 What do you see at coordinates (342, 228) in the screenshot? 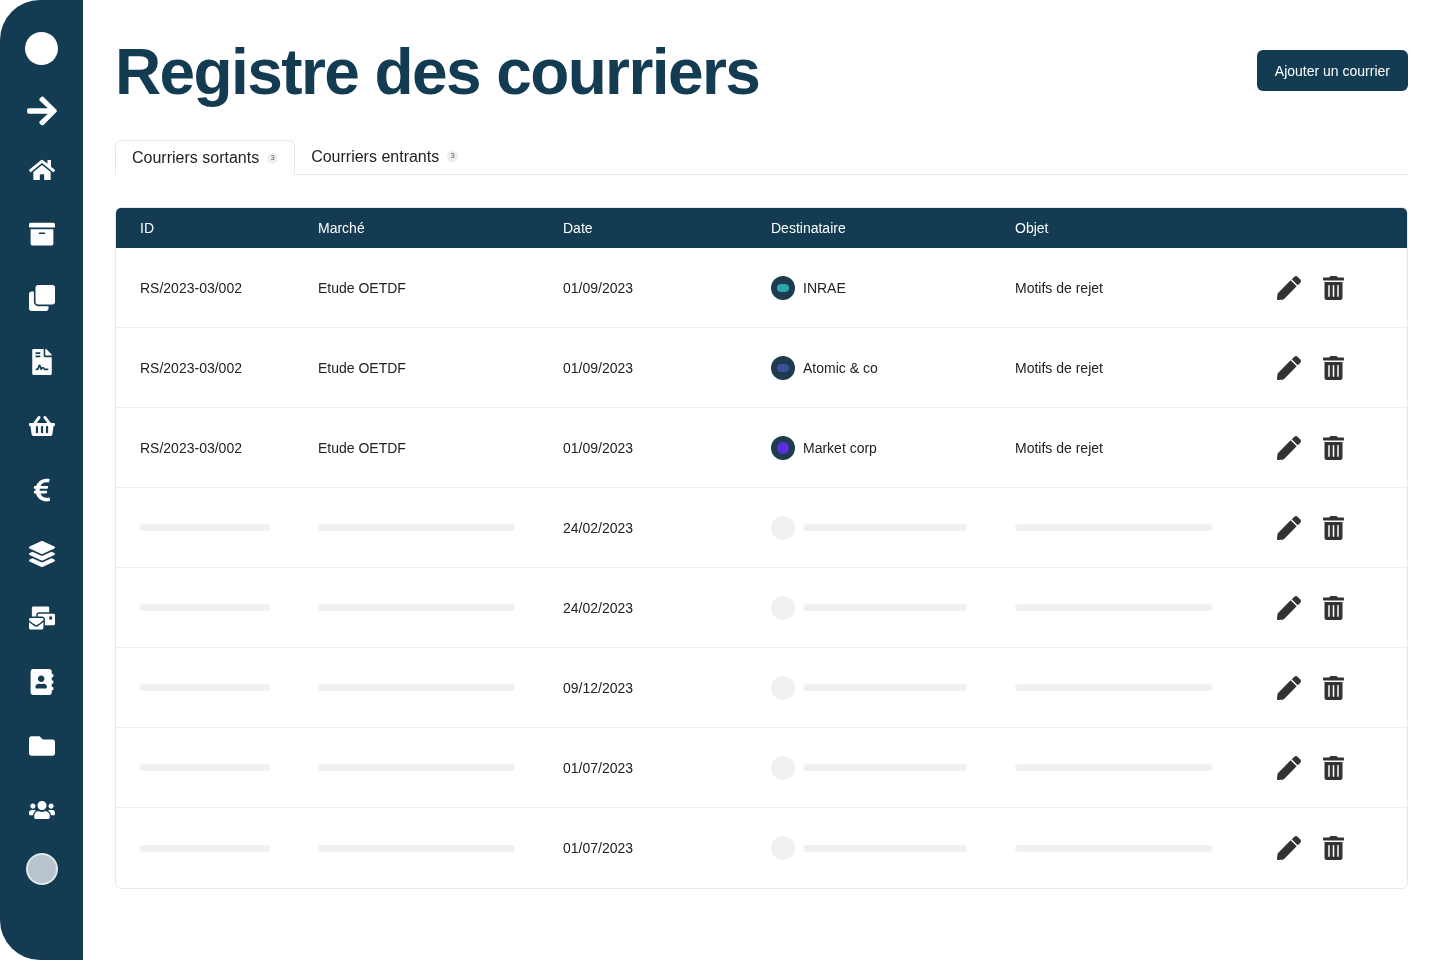
I see `column-header: Marché` at bounding box center [342, 228].